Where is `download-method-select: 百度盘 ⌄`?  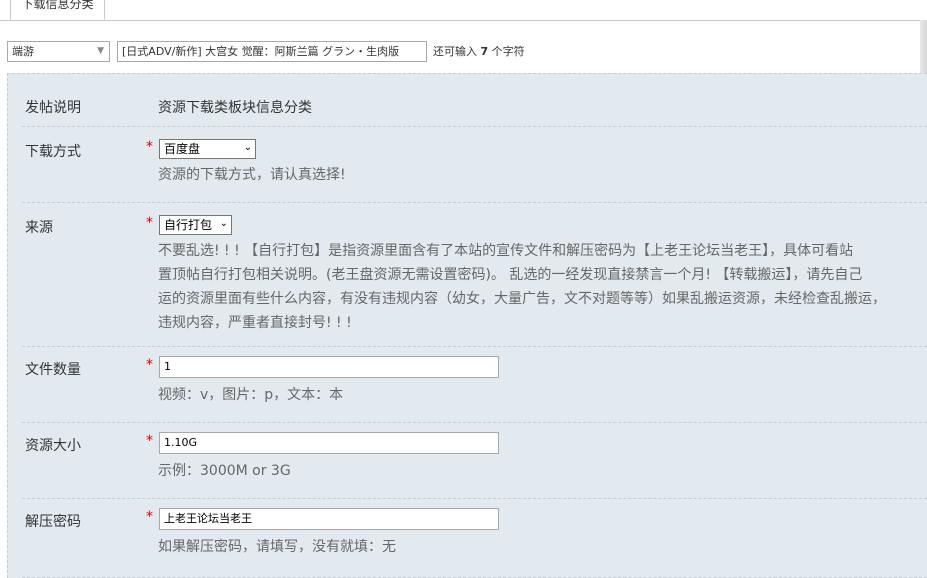
download-method-select: 百度盘 ⌄ is located at coordinates (207, 149).